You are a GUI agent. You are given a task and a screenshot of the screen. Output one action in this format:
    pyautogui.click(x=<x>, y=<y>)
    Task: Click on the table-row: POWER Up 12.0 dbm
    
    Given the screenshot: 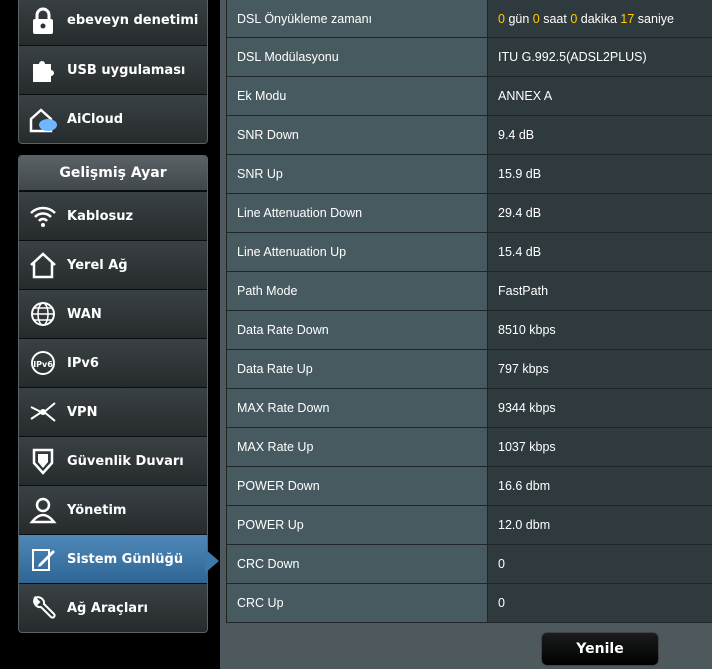 What is the action you would take?
    pyautogui.click(x=469, y=525)
    